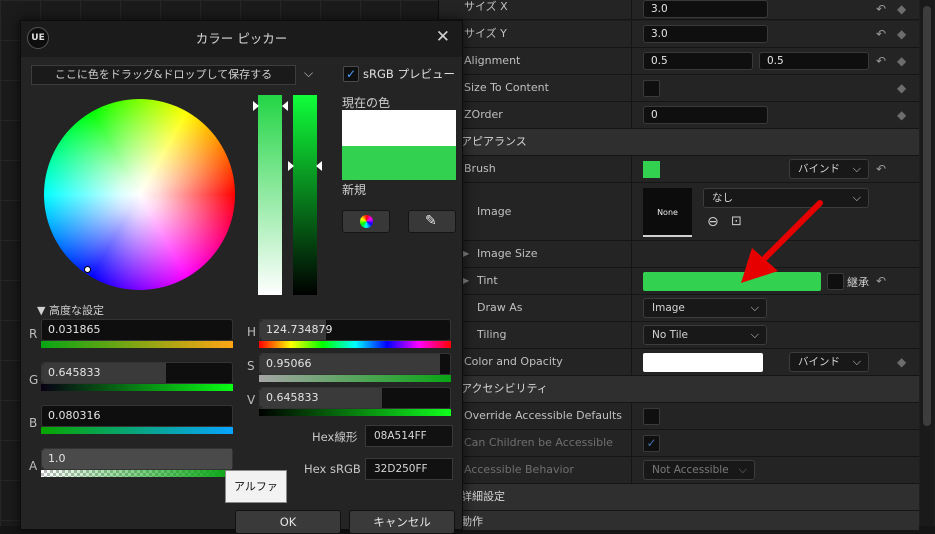 This screenshot has width=935, height=534. I want to click on tint-color-bar, so click(732, 281).